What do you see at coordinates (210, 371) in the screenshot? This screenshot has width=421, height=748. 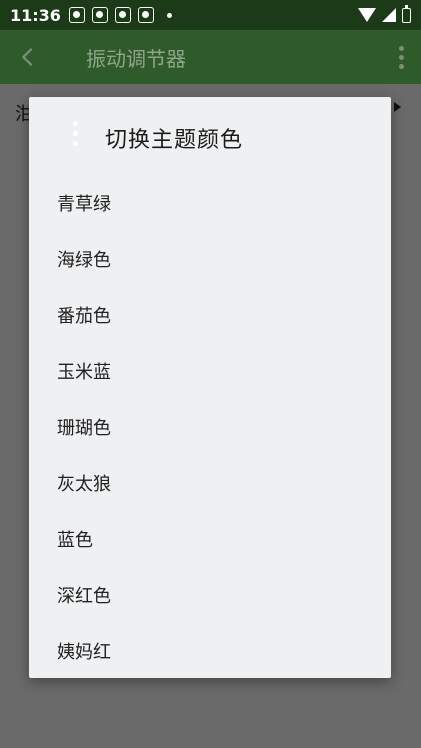 I see `theme-option-cornflower-blue: 玉米蓝` at bounding box center [210, 371].